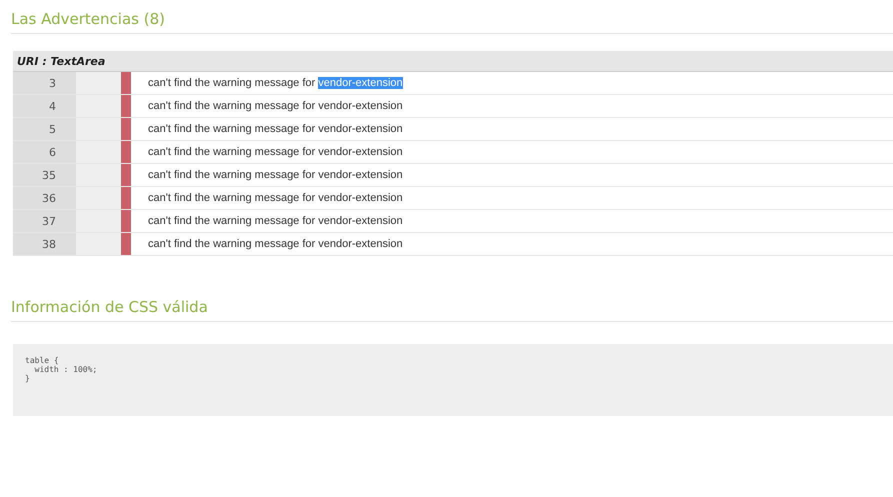 The width and height of the screenshot is (893, 497). Describe the element at coordinates (452, 22) in the screenshot. I see `section-heading: Las Advertencias (8)` at that location.